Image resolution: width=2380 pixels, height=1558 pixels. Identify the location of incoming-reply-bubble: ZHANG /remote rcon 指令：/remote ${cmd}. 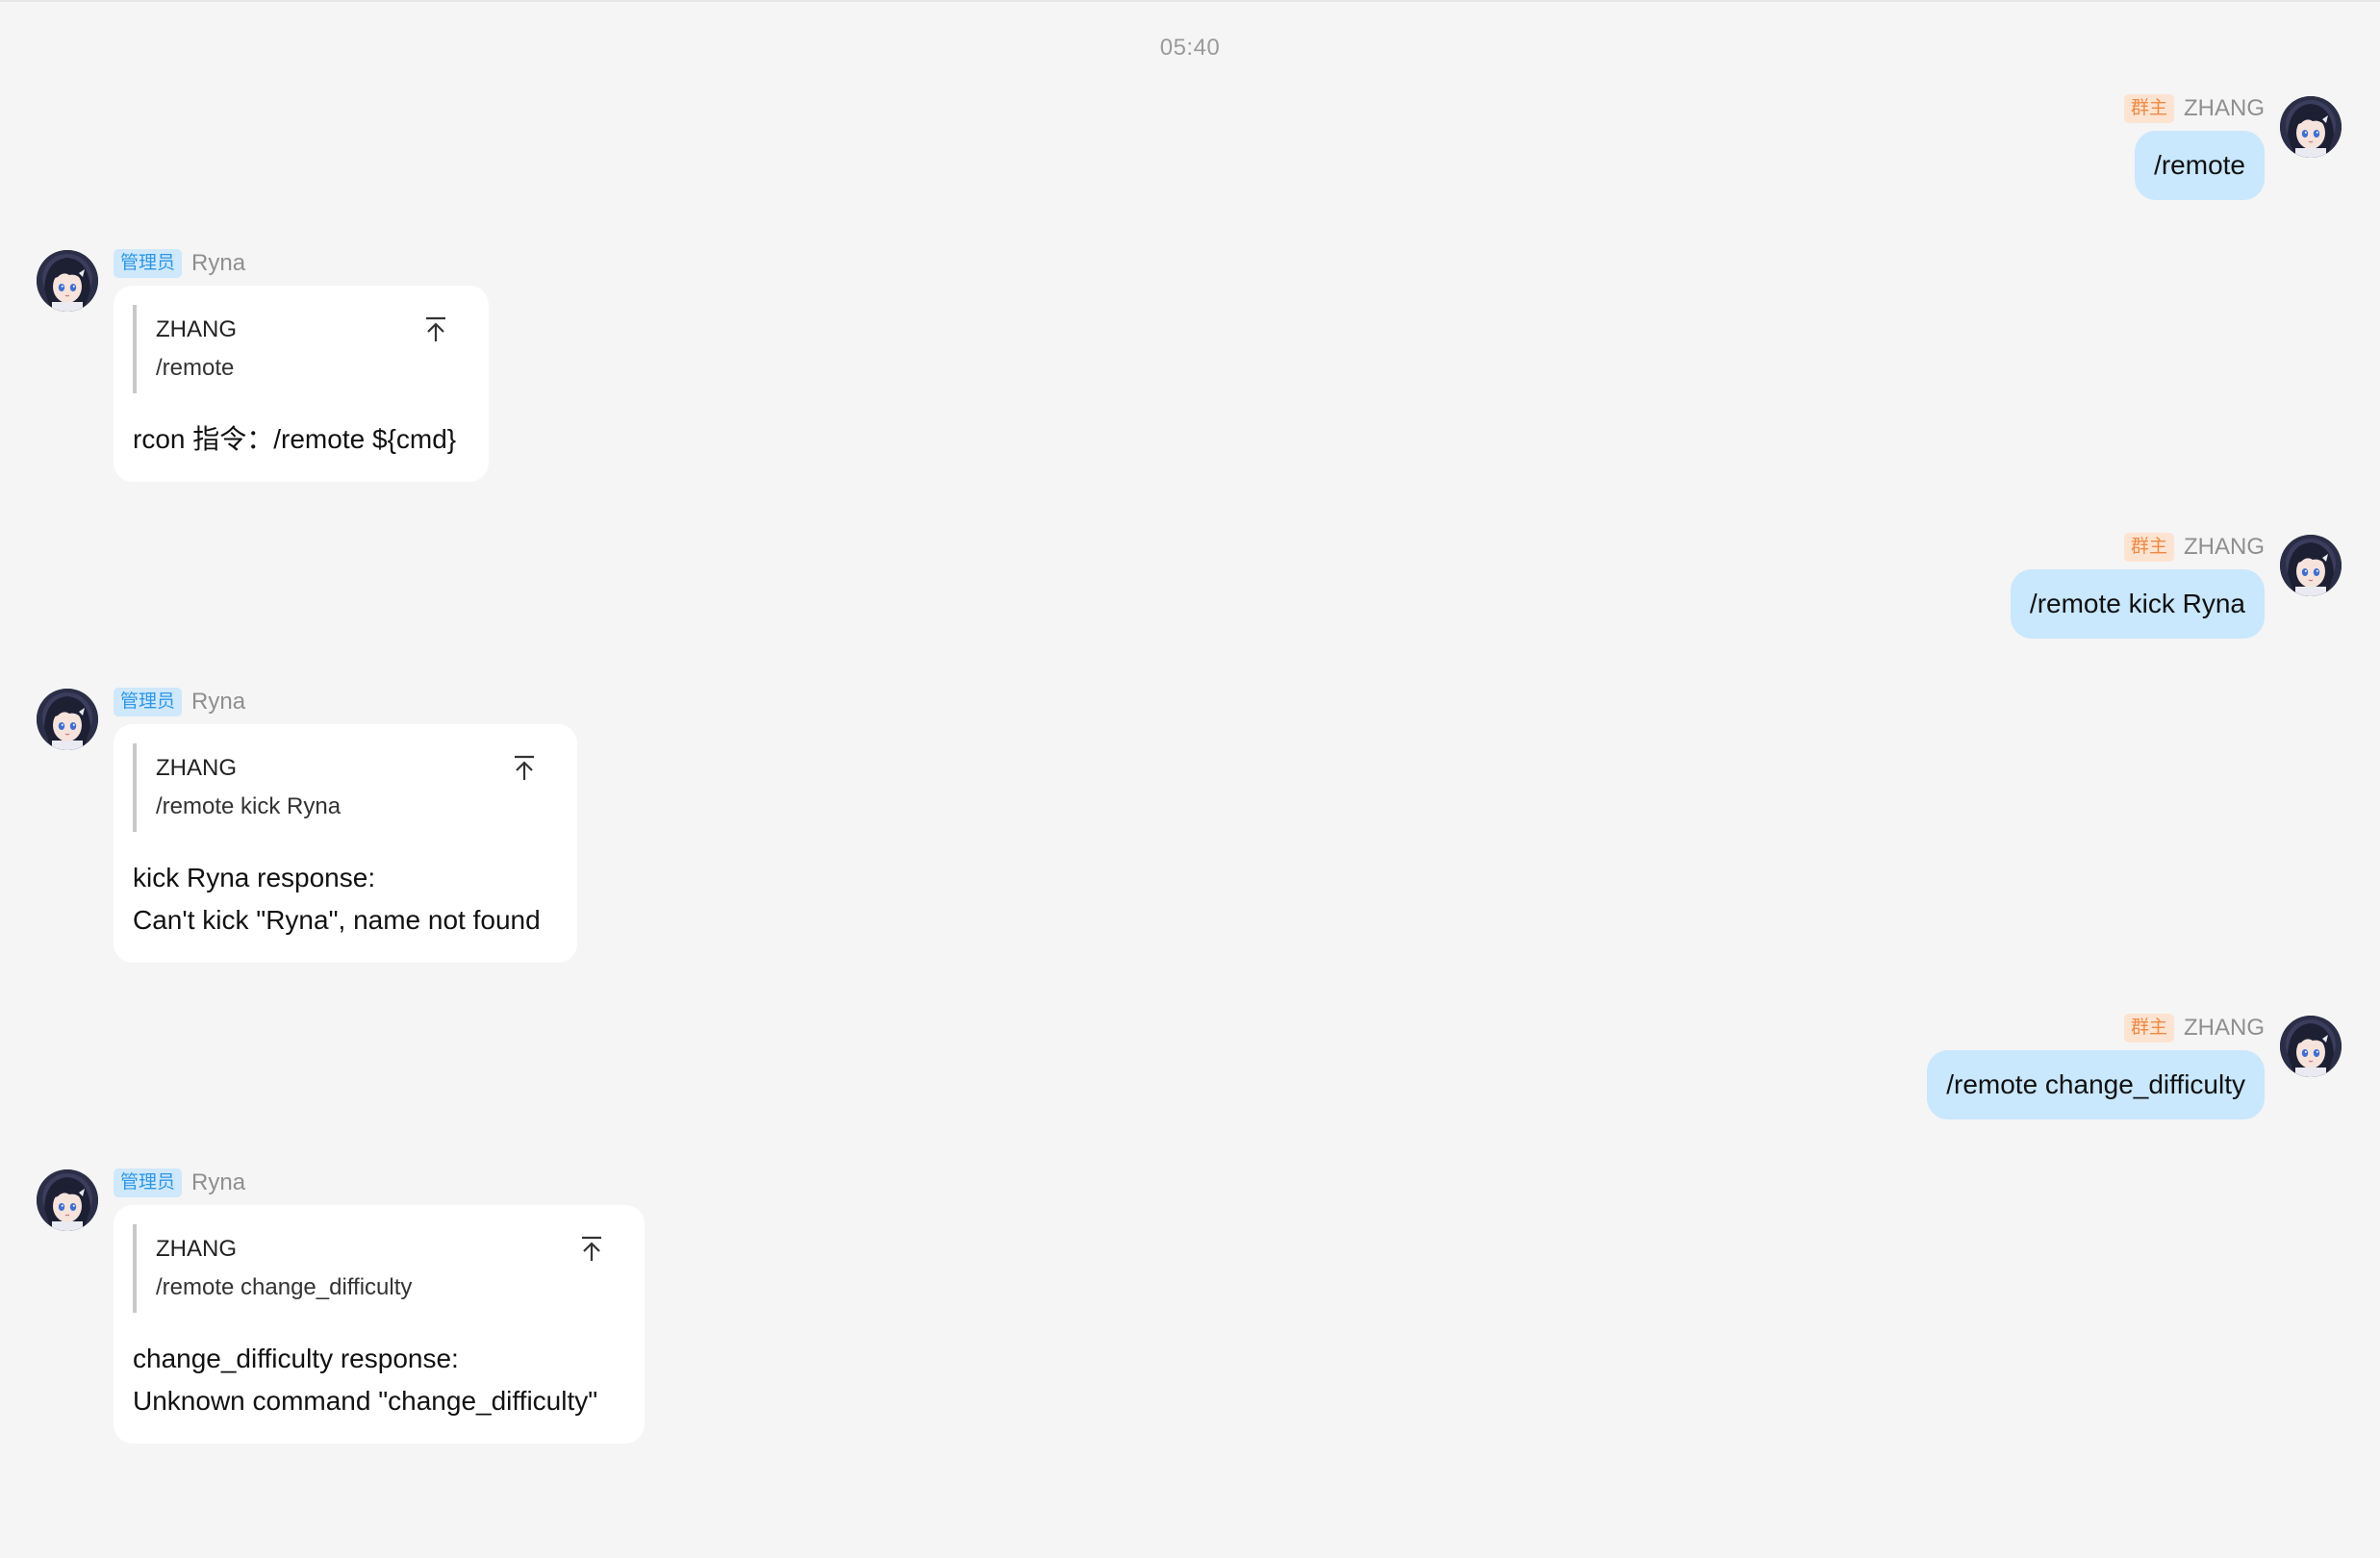
(302, 384).